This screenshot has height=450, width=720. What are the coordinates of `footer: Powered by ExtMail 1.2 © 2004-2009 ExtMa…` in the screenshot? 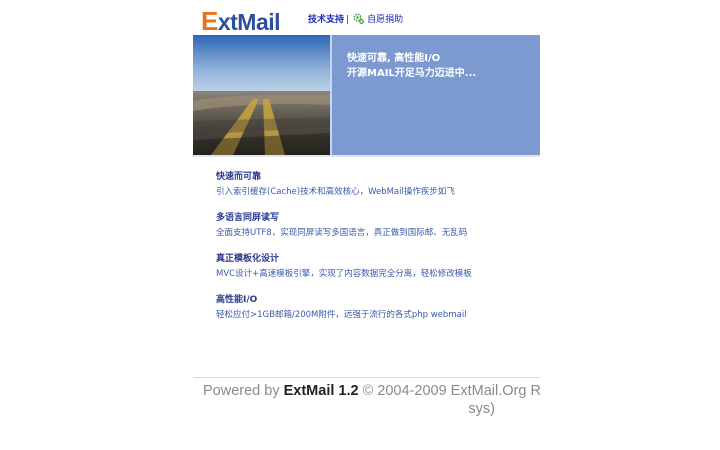 It's located at (371, 402).